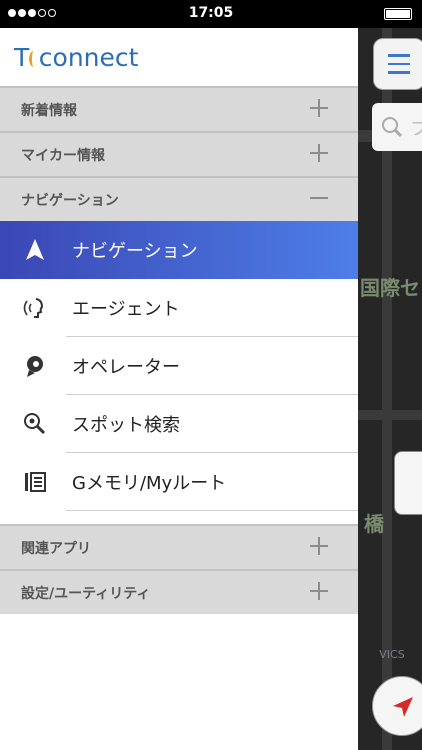  What do you see at coordinates (126, 367) in the screenshot?
I see `menu-item-label: オペレーター` at bounding box center [126, 367].